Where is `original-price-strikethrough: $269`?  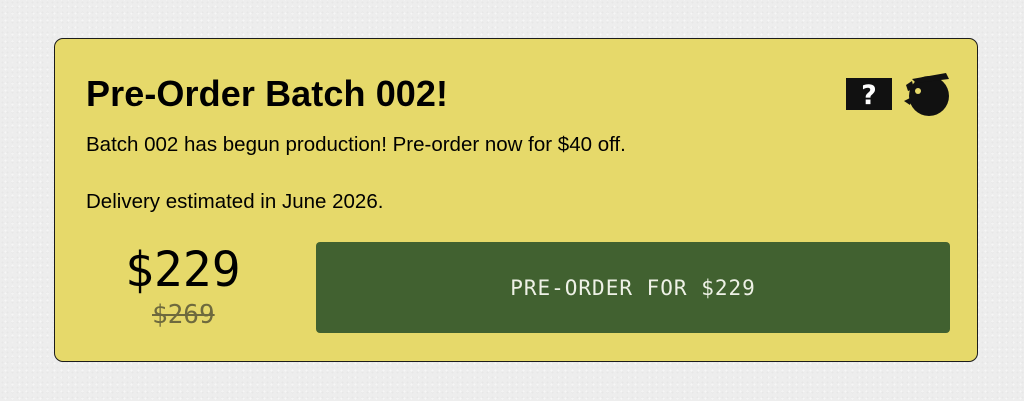 original-price-strikethrough: $269 is located at coordinates (183, 315).